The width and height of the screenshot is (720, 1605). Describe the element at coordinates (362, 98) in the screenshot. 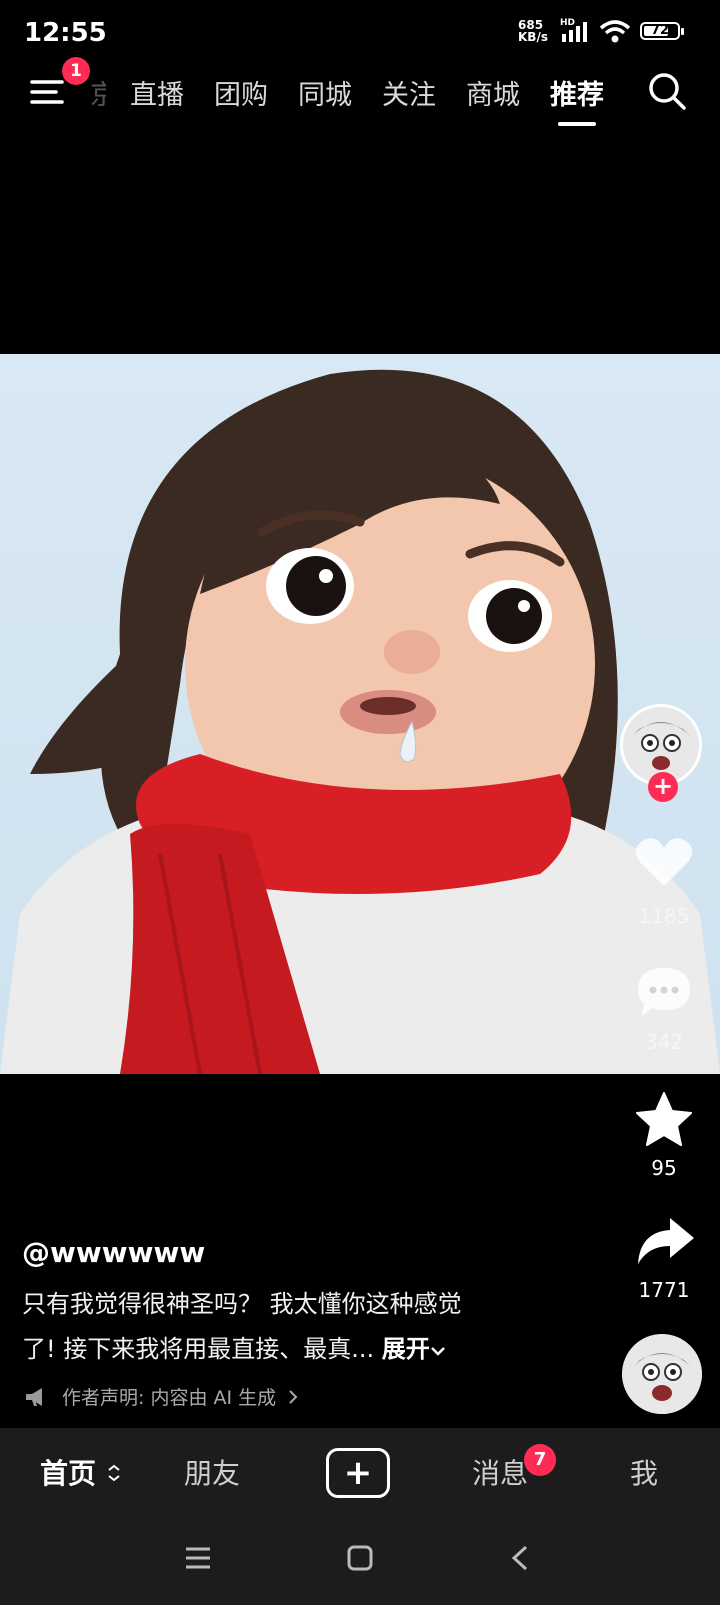

I see `top-tabs: 京 直播 团购 同城 关注 商城 推荐` at that location.